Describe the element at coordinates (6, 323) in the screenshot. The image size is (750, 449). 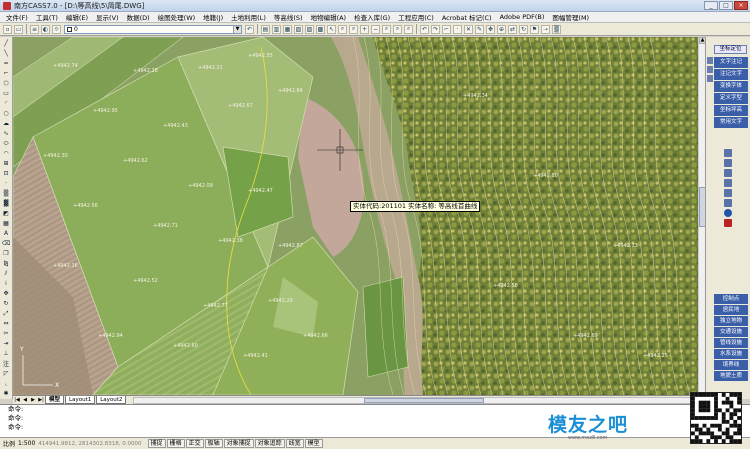
I see `stretch-icon: ⇔` at that location.